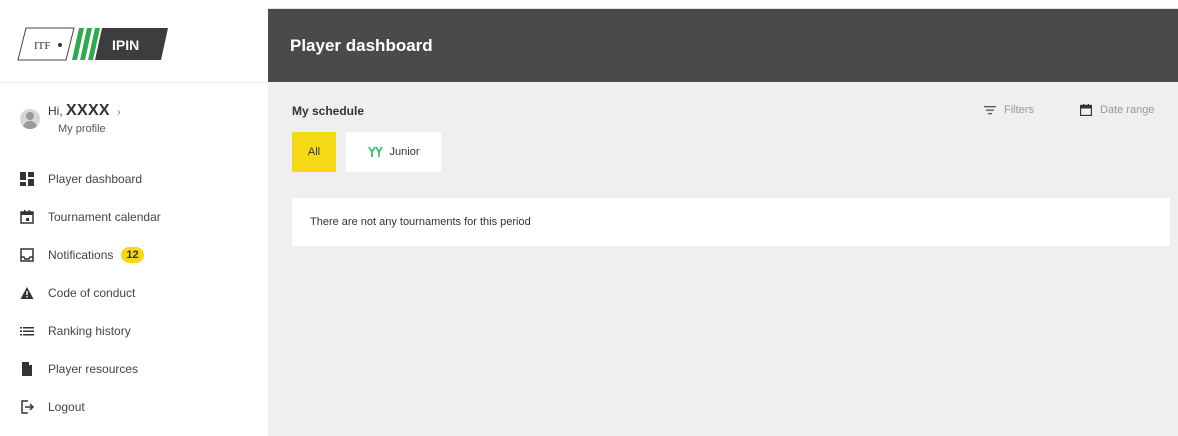  Describe the element at coordinates (140, 369) in the screenshot. I see `sidebar-item-player-resources: Player resources` at that location.